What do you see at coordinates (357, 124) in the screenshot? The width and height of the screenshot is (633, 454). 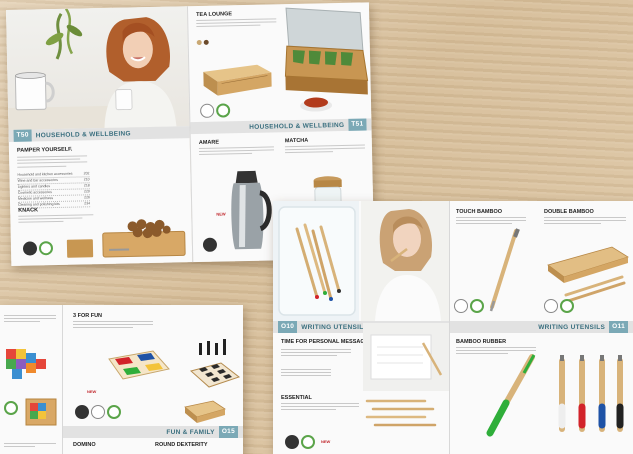 I see `page-number: T51` at bounding box center [357, 124].